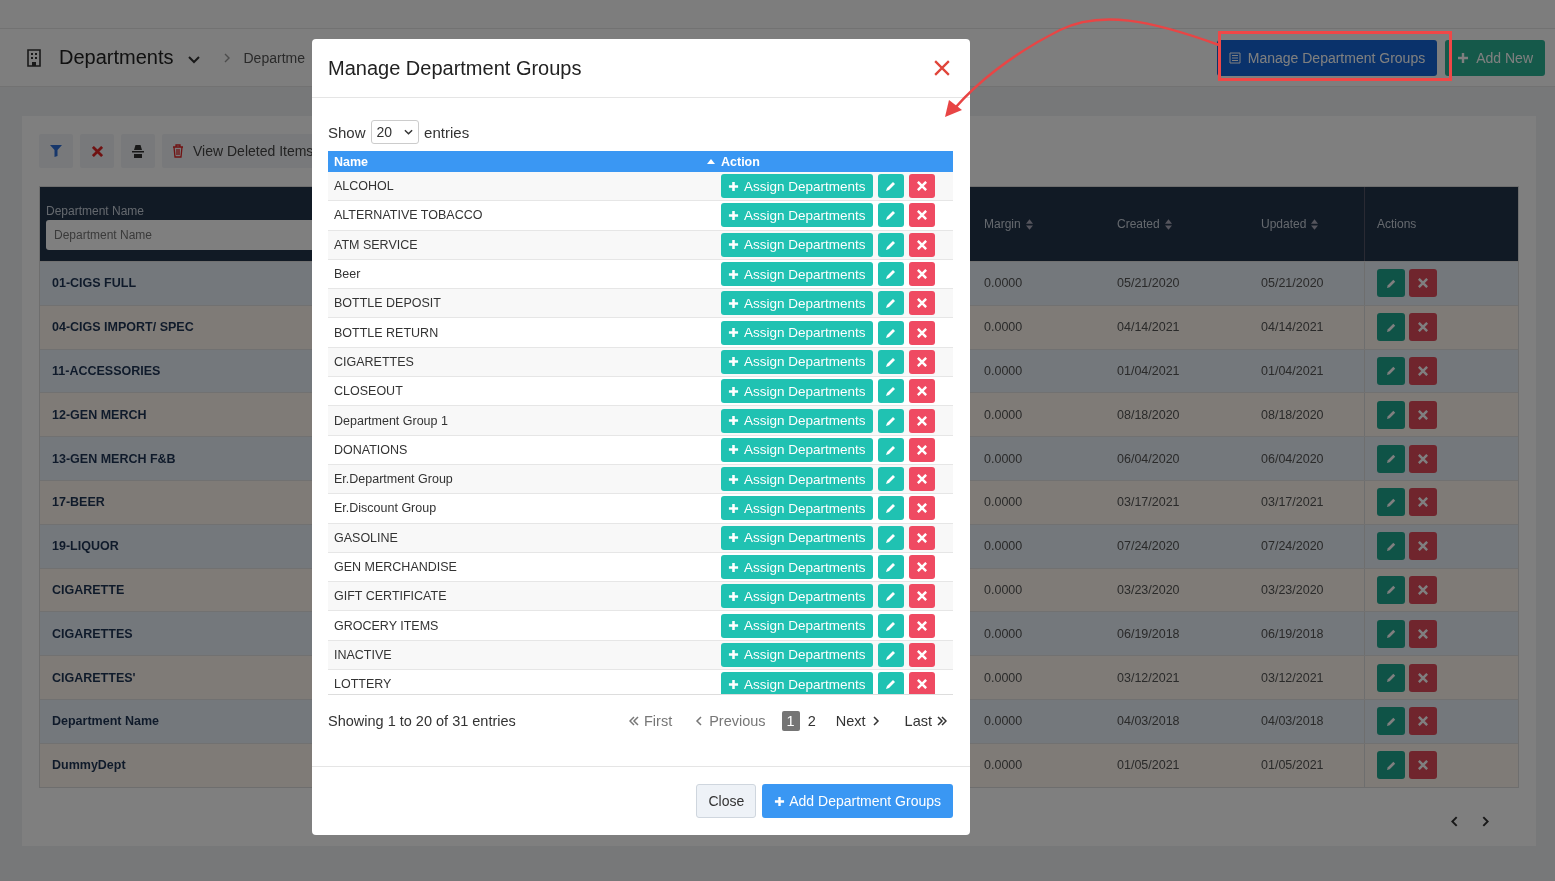  Describe the element at coordinates (85, 546) in the screenshot. I see `department-name: 19-LIQUOR` at that location.